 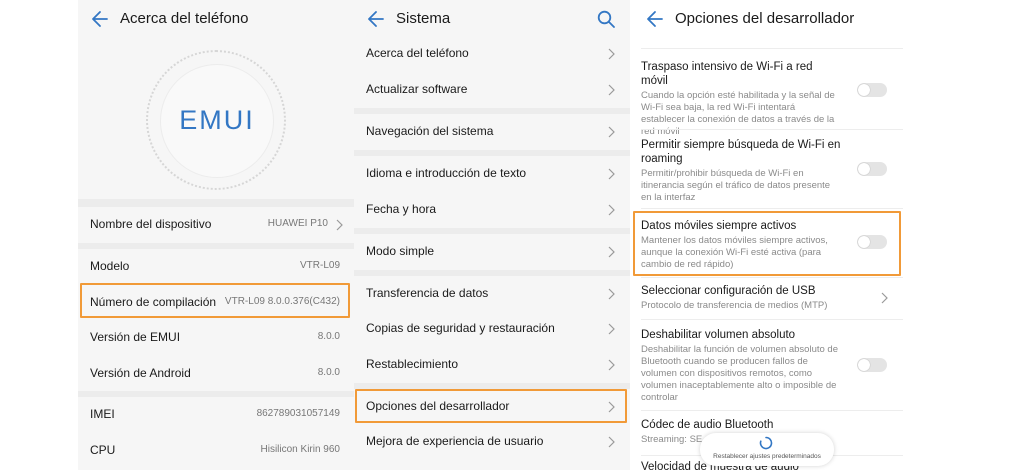 I want to click on mobile-data-highlight, so click(x=767, y=243).